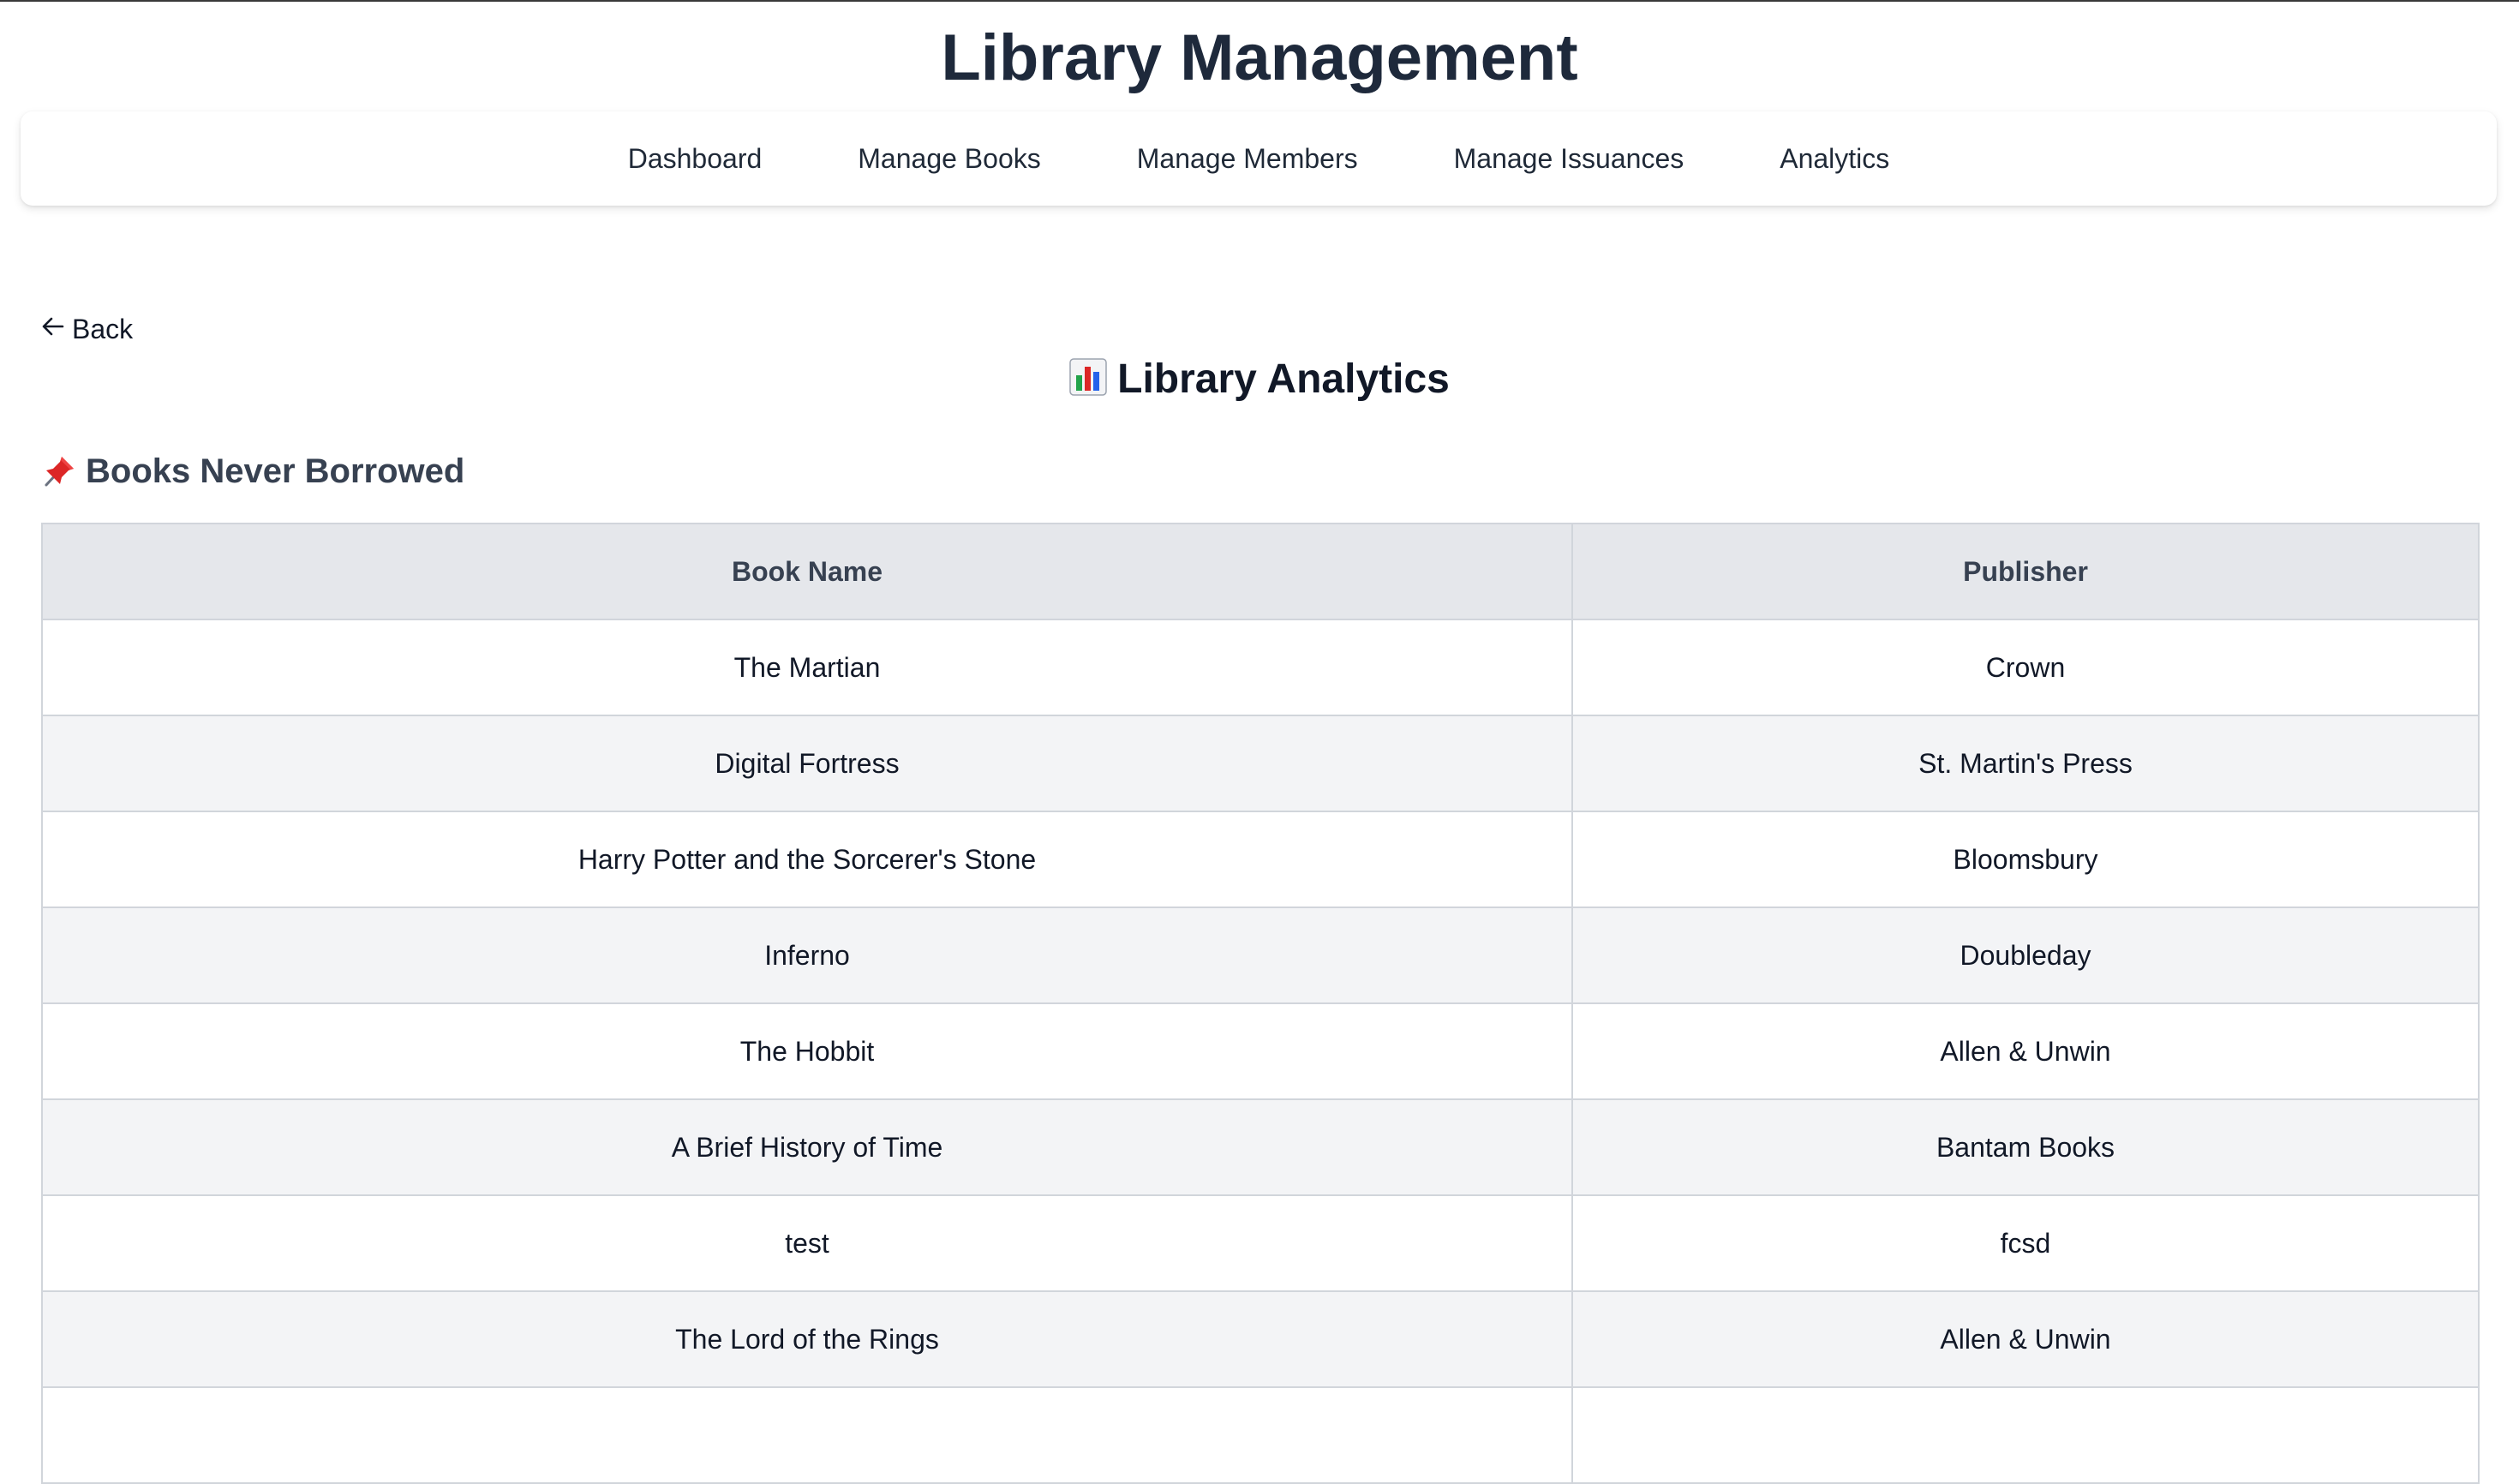 The image size is (2519, 1484). Describe the element at coordinates (1834, 159) in the screenshot. I see `nav-item-analytics: Analytics` at that location.